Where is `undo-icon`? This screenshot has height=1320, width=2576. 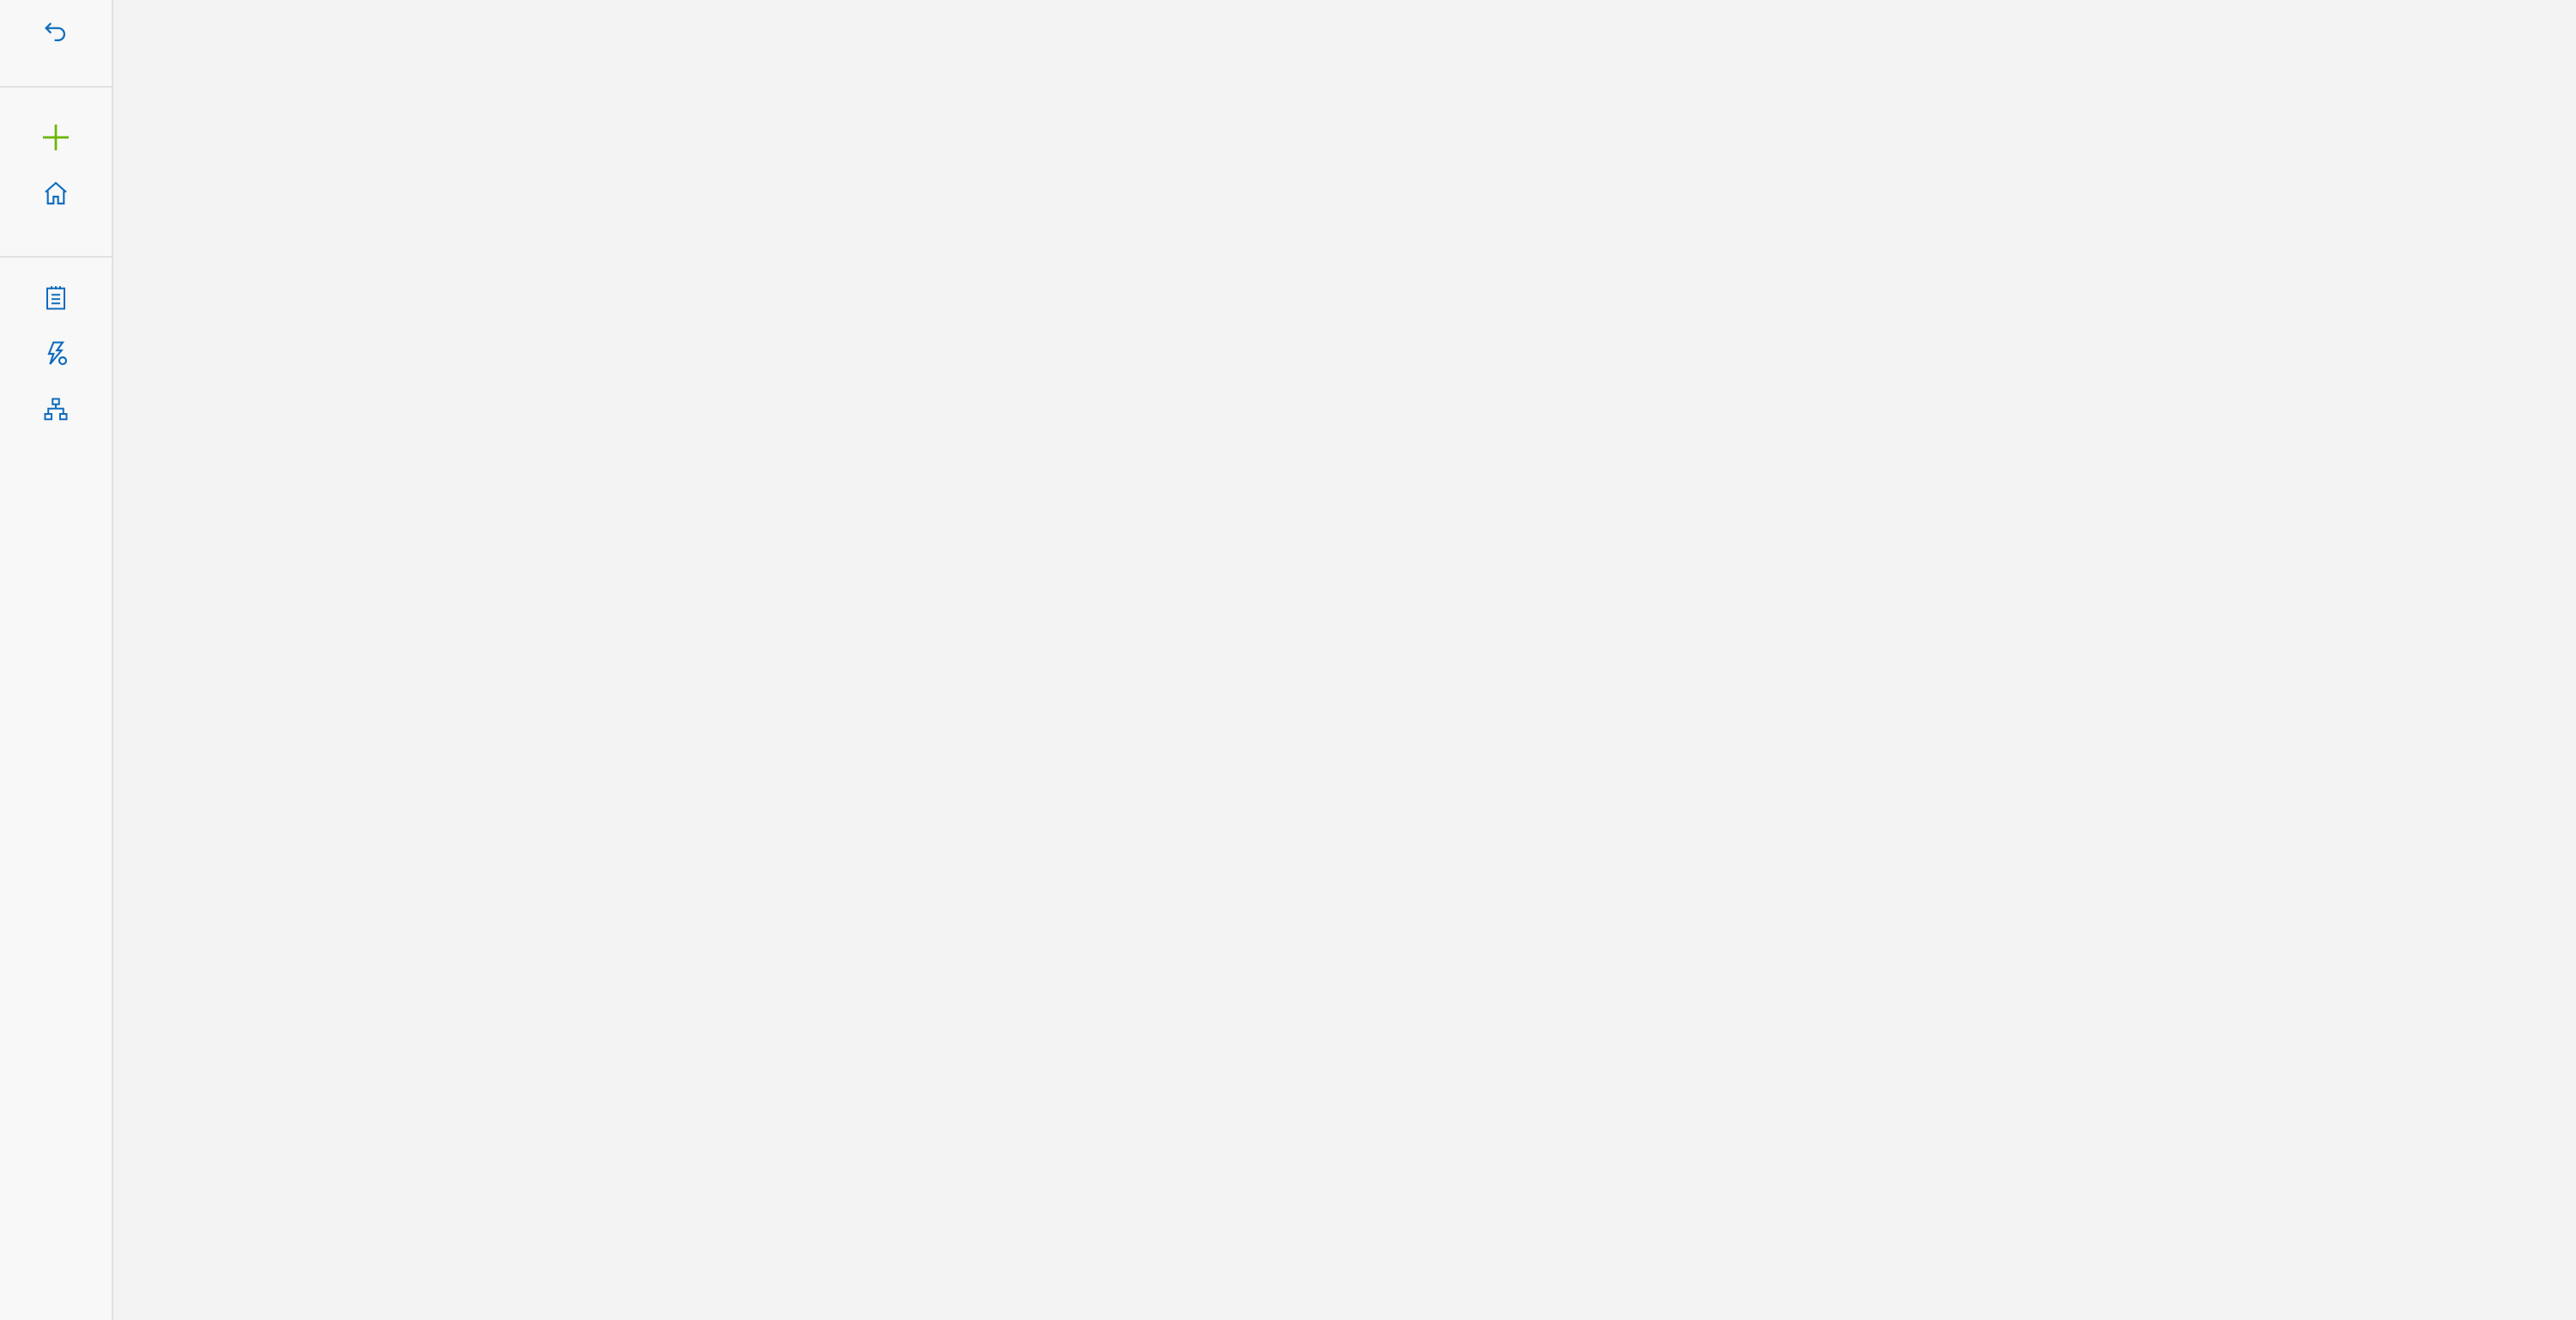 undo-icon is located at coordinates (56, 32).